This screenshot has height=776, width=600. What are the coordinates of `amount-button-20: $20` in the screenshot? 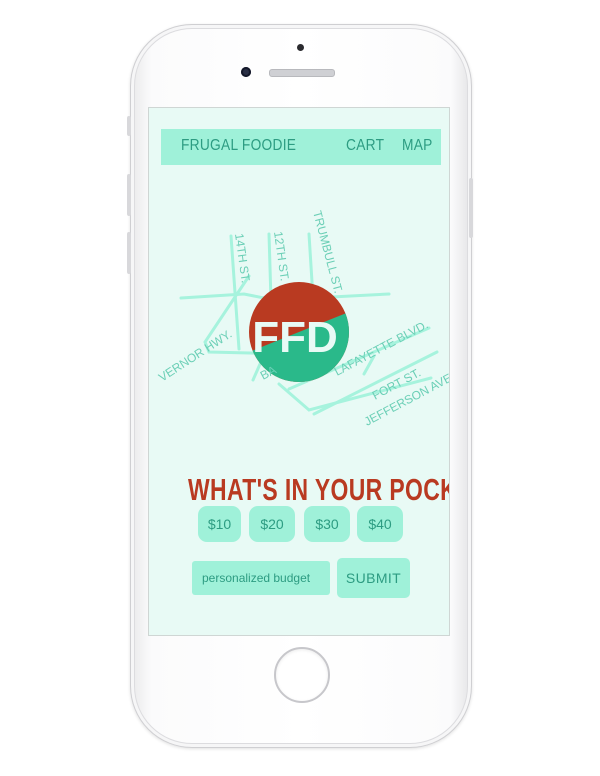 It's located at (272, 524).